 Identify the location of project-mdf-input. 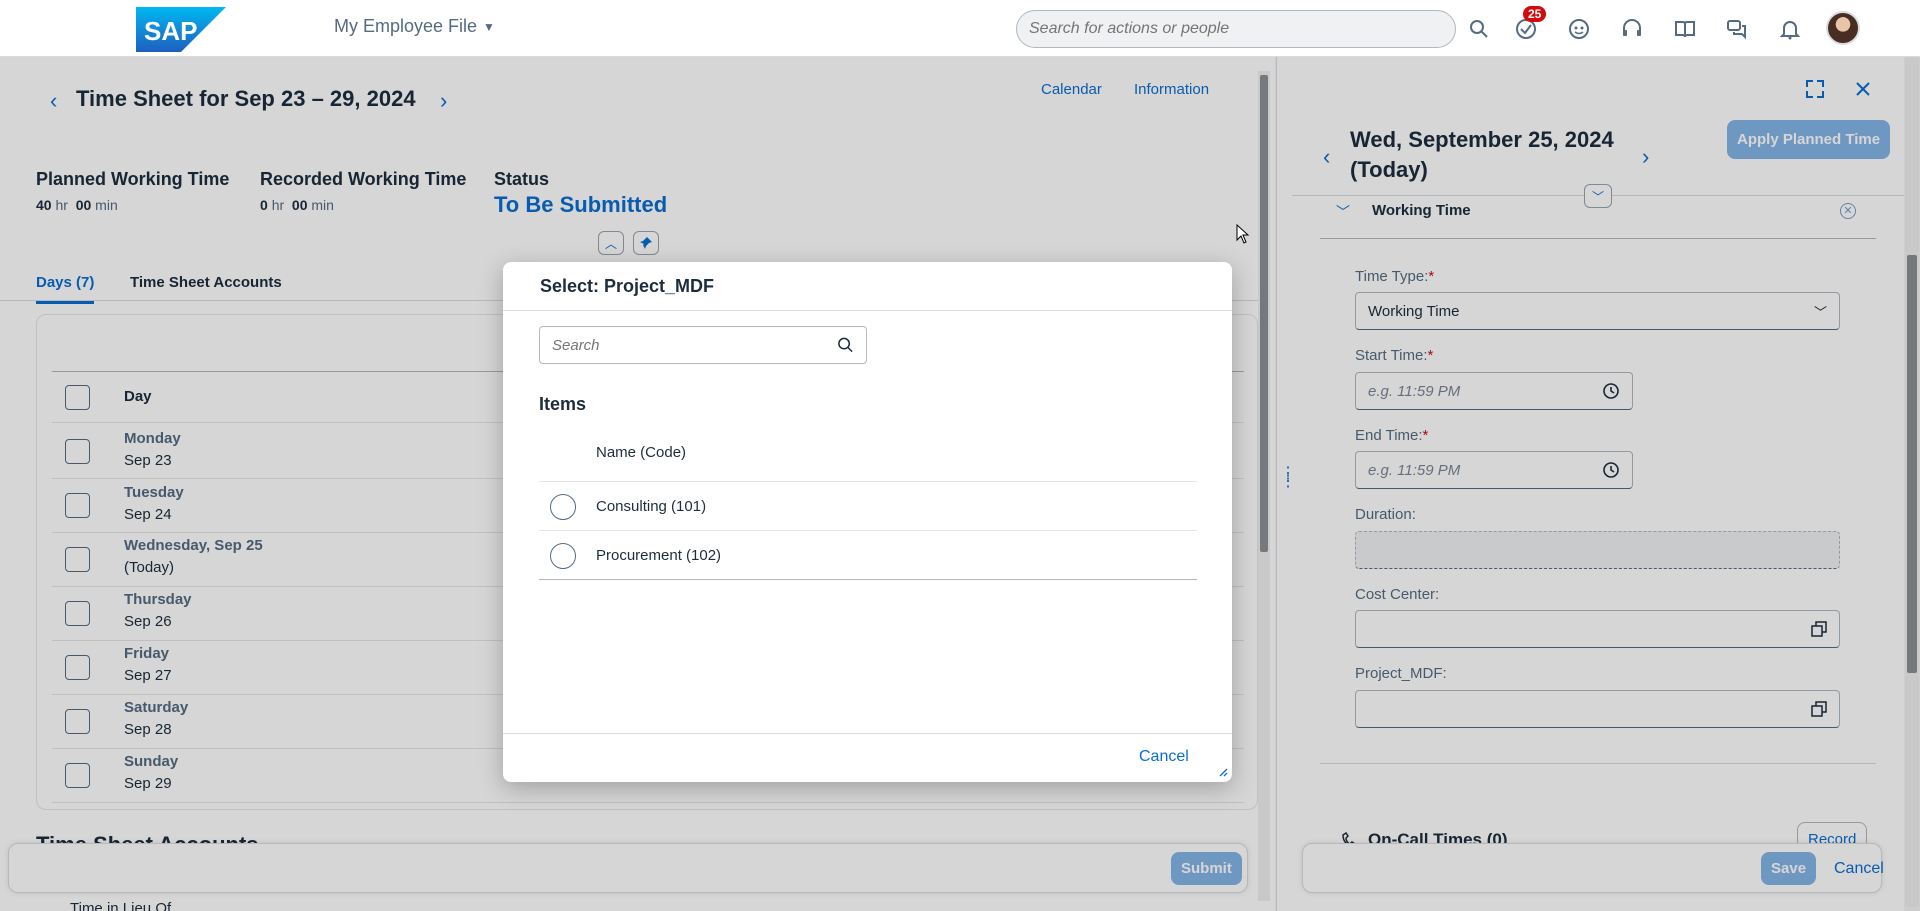
(1597, 709).